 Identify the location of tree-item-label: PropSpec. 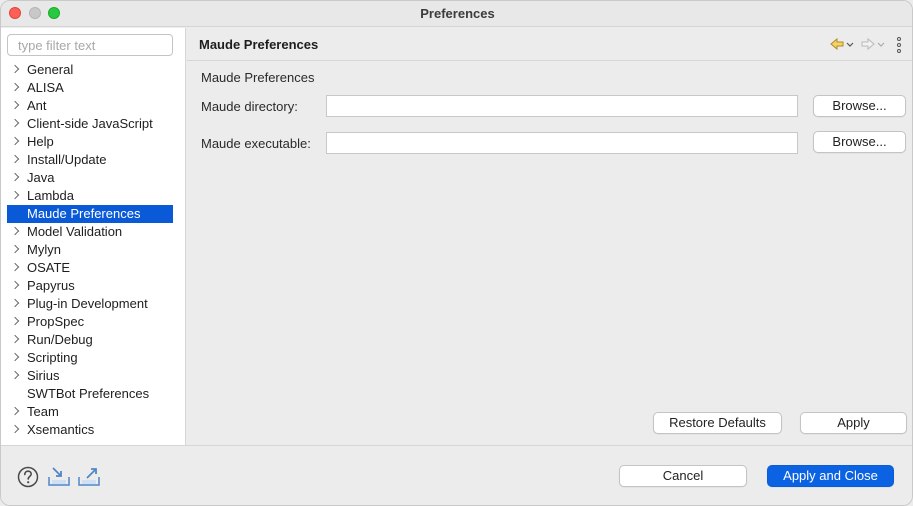
(56, 321).